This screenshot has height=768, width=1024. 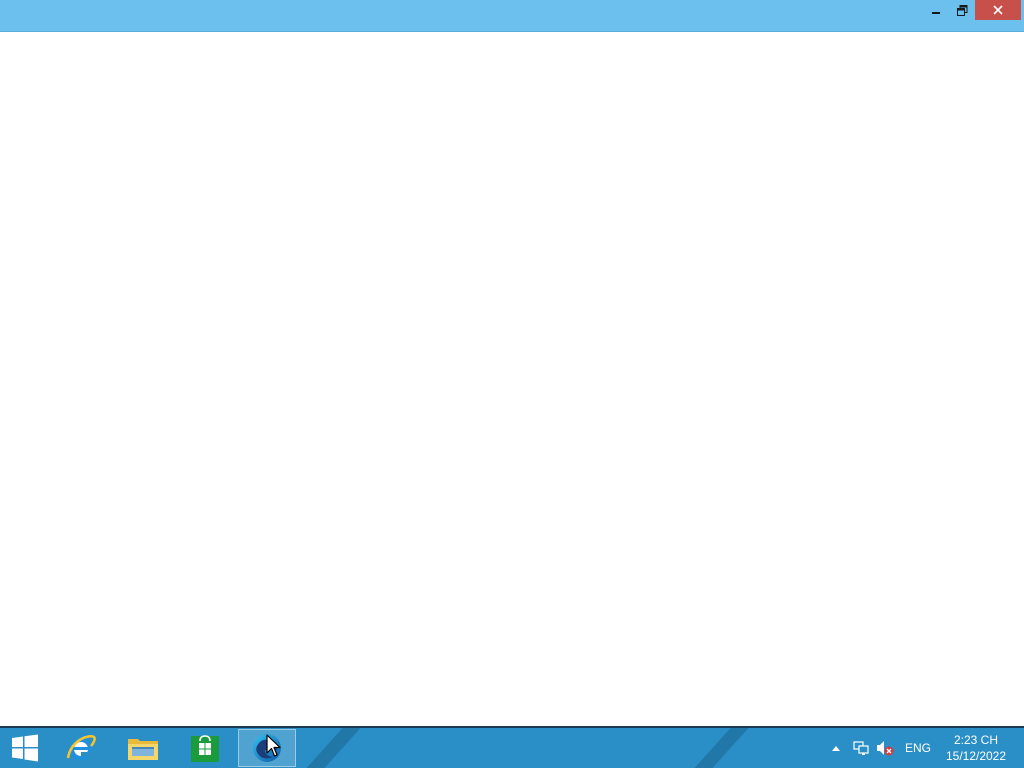 I want to click on show-hidden-icons-button, so click(x=836, y=748).